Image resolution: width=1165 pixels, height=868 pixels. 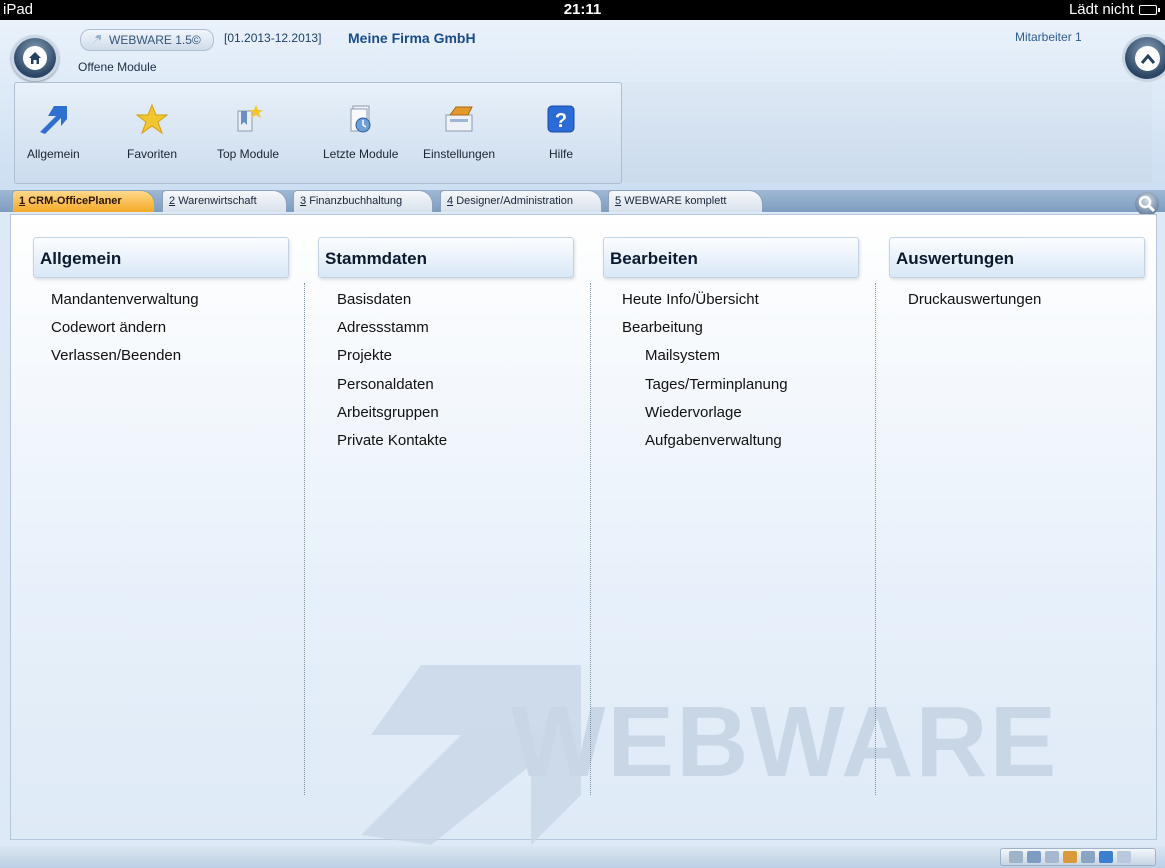 What do you see at coordinates (388, 412) in the screenshot?
I see `menu-item-arbeitsgruppen: Arbeitsgruppen` at bounding box center [388, 412].